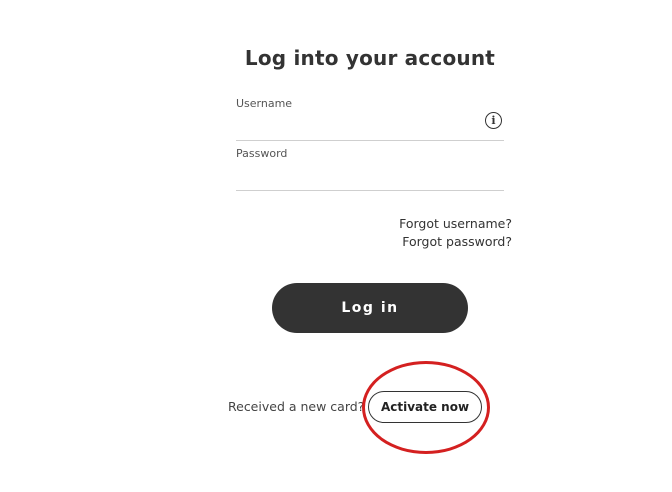 The height and width of the screenshot is (492, 672). Describe the element at coordinates (262, 153) in the screenshot. I see `password-label: Password` at that location.